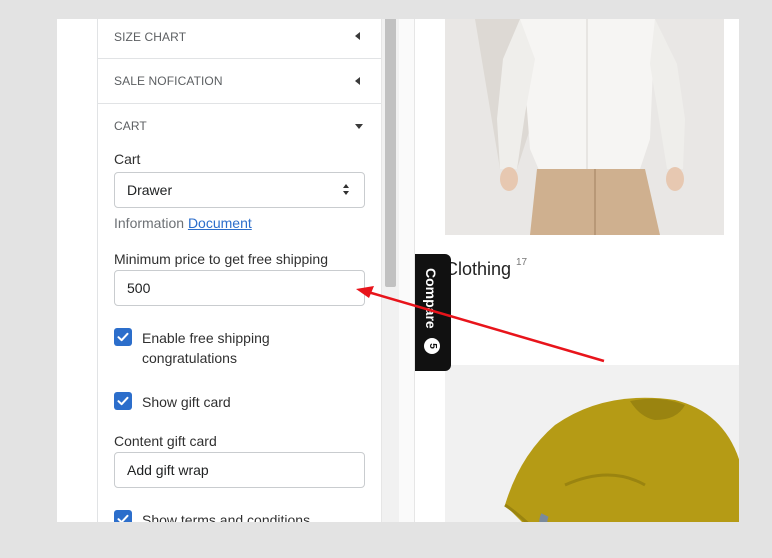 The width and height of the screenshot is (772, 558). I want to click on product-image-shirt, so click(584, 127).